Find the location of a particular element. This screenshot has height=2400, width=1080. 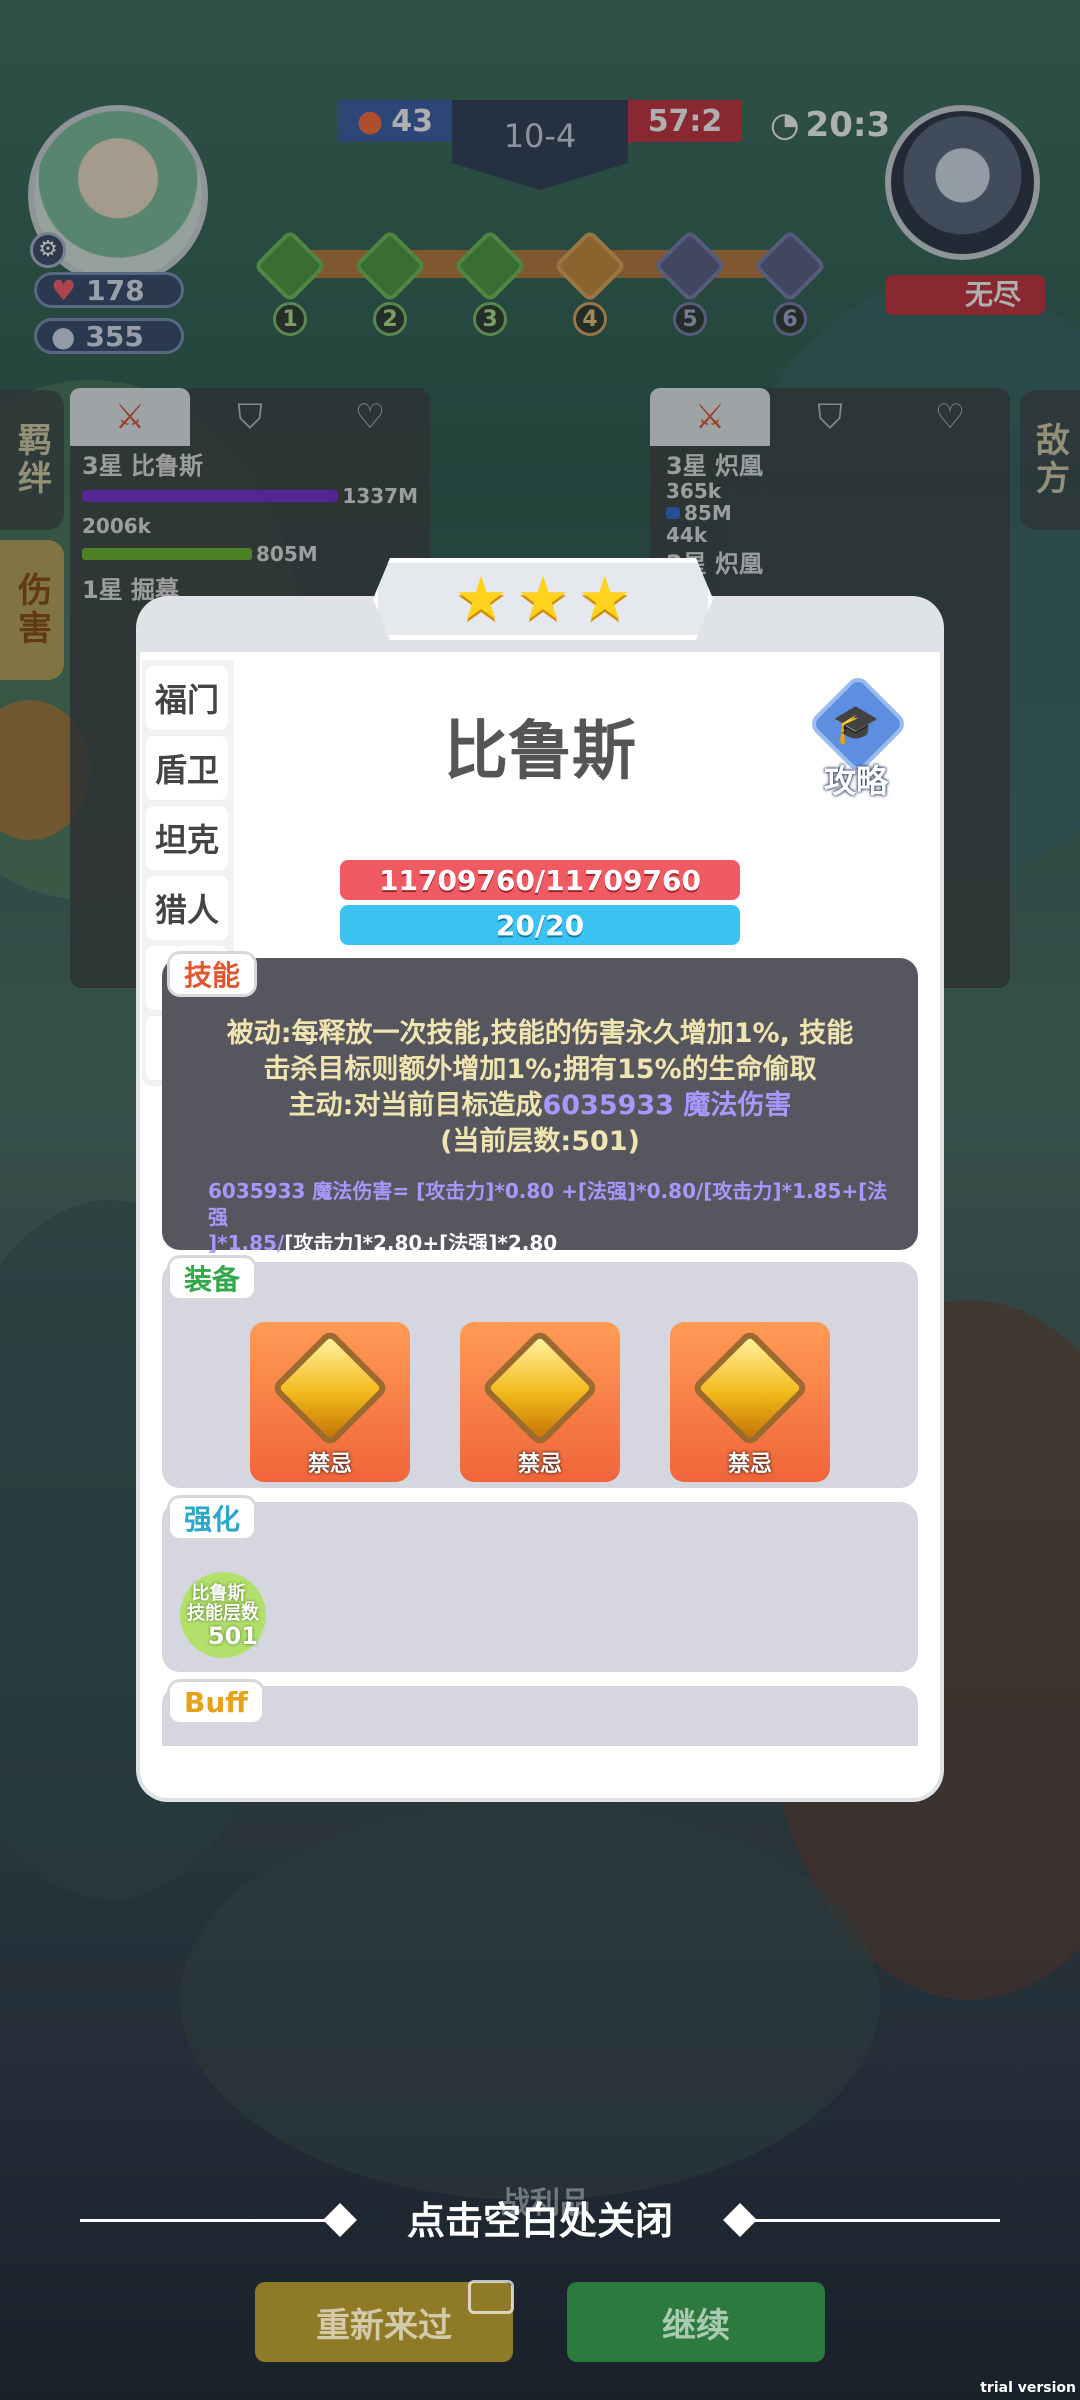

guide-label: 攻略 is located at coordinates (855, 781).